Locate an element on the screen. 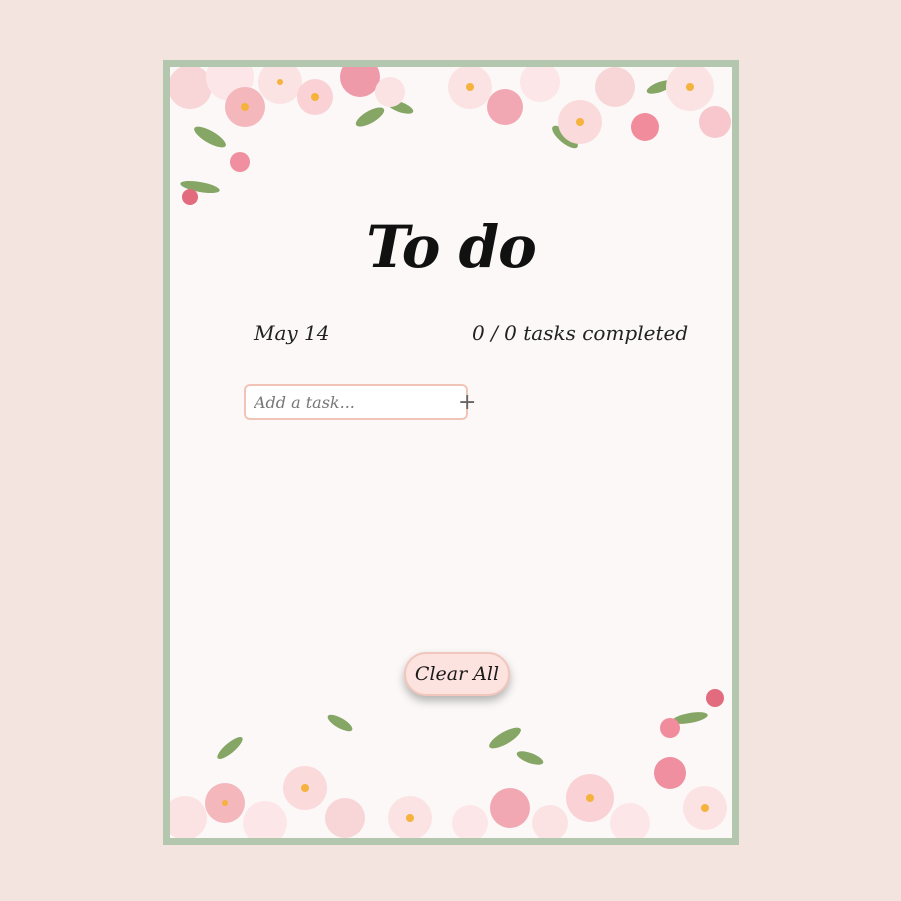  add-task-row: + is located at coordinates (360, 402).